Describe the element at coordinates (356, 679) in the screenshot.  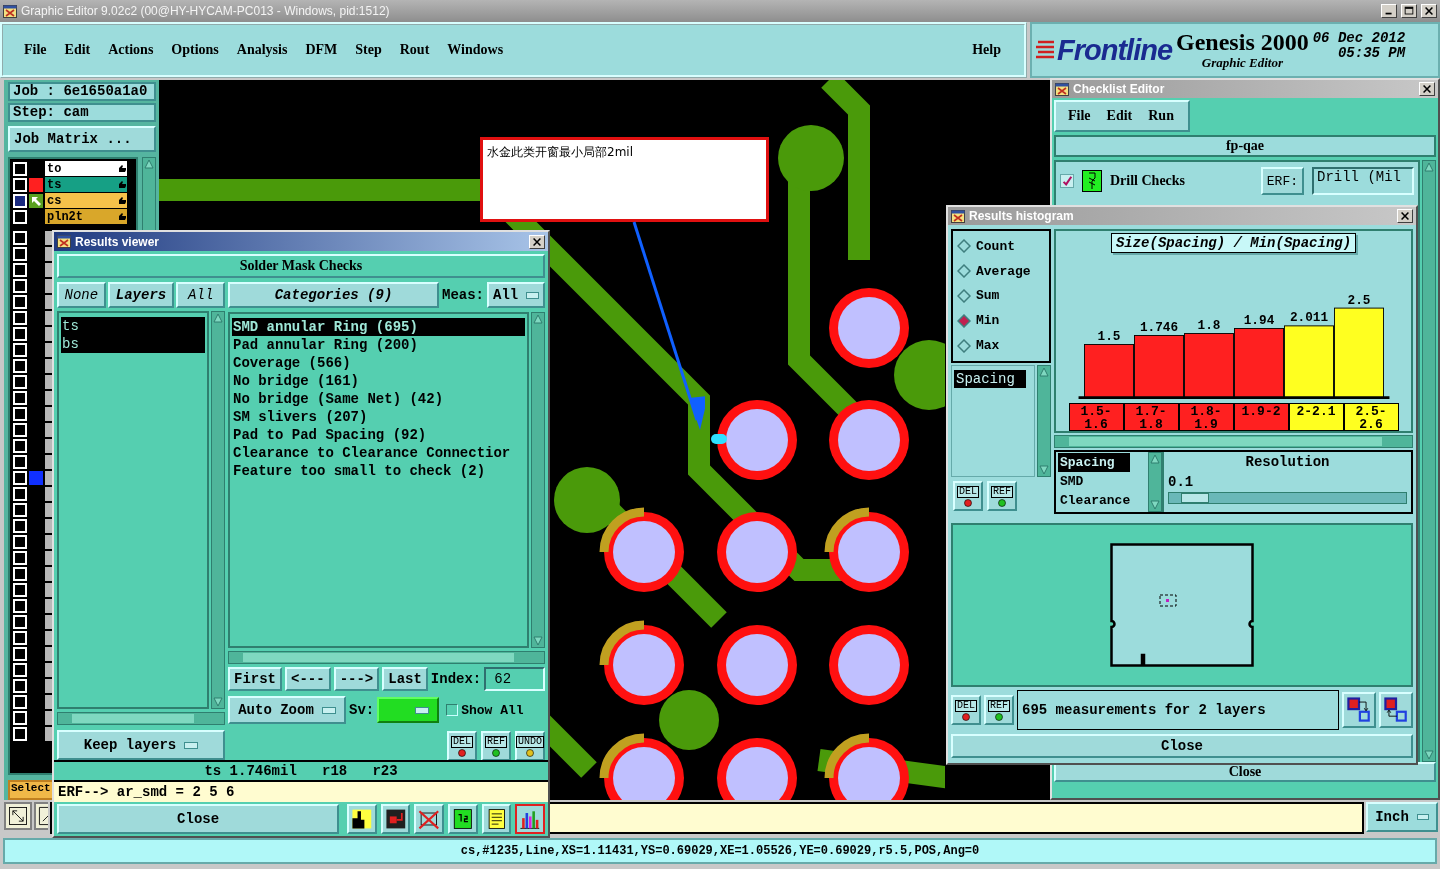
I see `next-button: --->` at that location.